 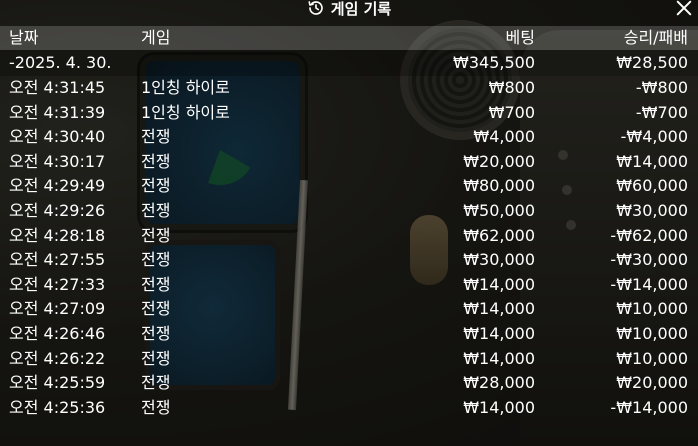 What do you see at coordinates (349, 88) in the screenshot?
I see `table-row: 오전 4:31:45 1인칭 하이로 ₩800 -₩800` at bounding box center [349, 88].